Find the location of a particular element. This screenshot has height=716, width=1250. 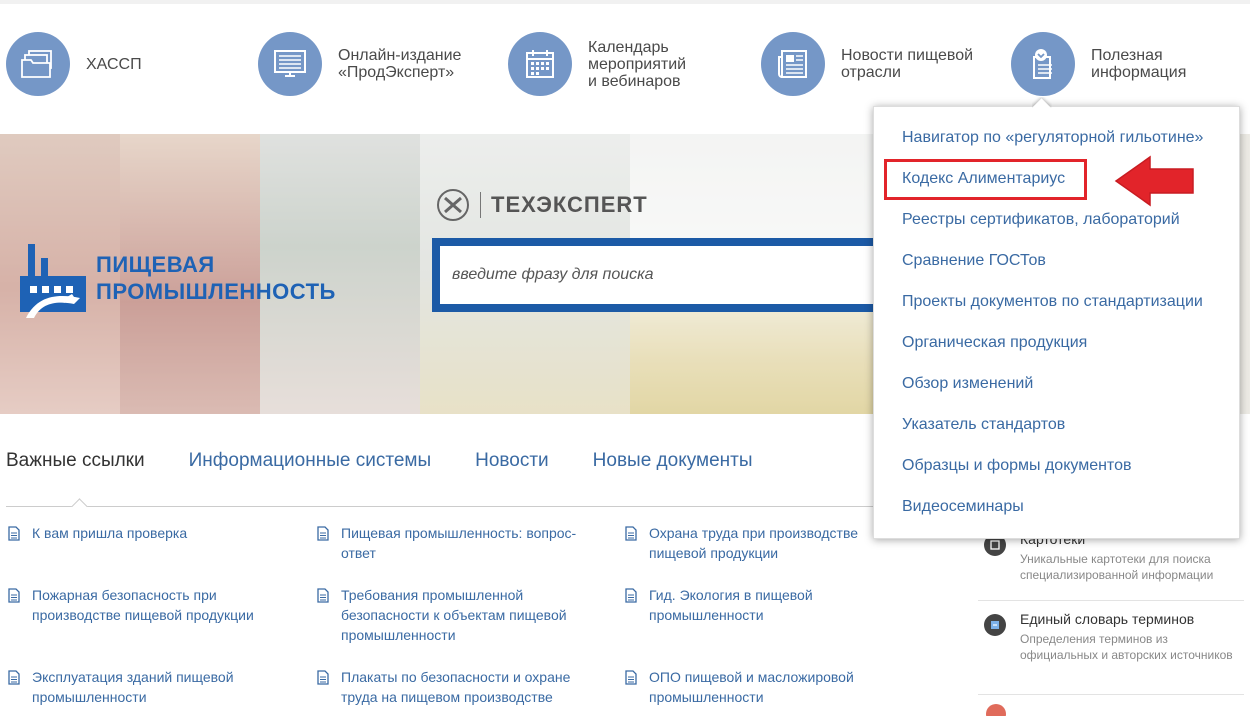

dropdown-caret is located at coordinates (1042, 102).